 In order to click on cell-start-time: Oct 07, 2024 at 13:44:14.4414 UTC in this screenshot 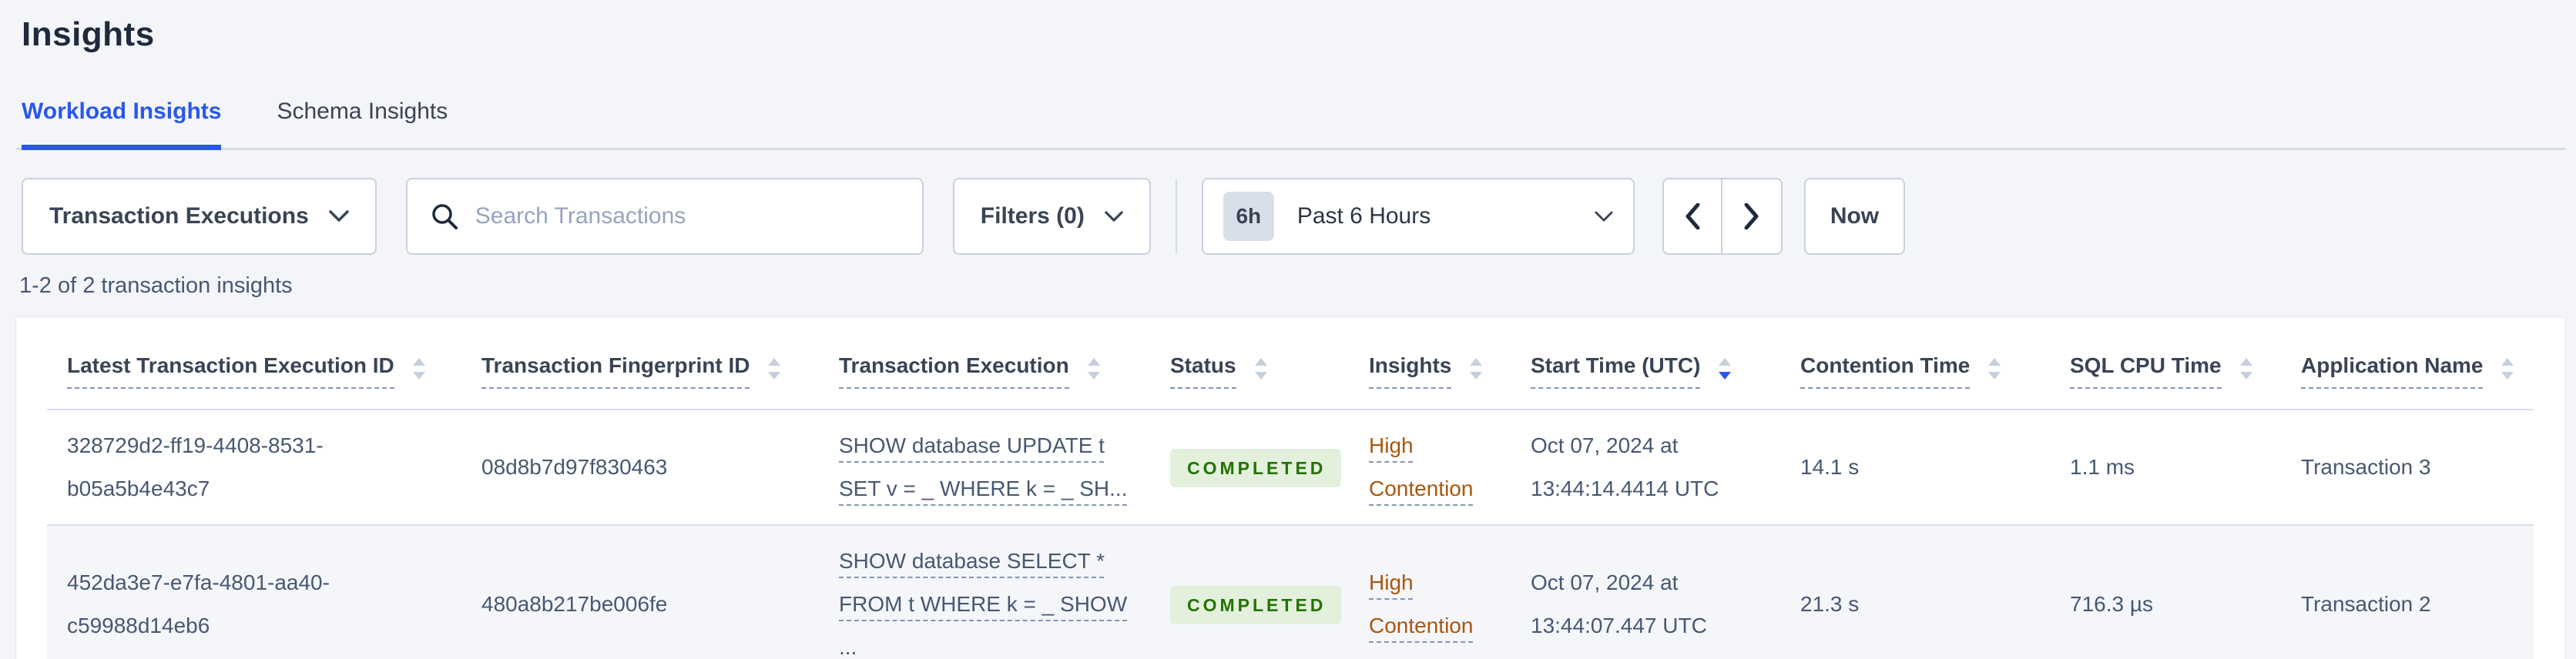, I will do `click(1645, 468)`.